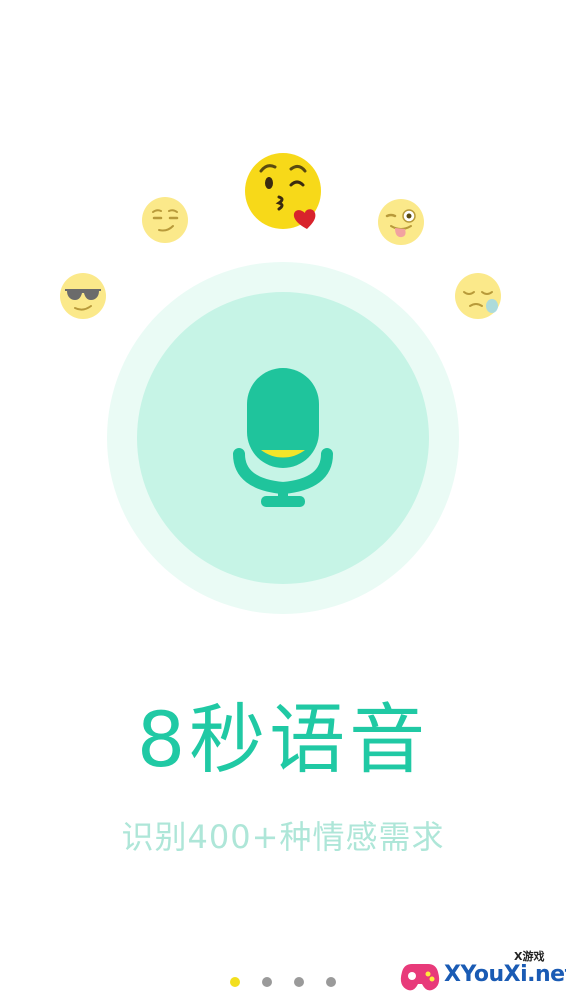  Describe the element at coordinates (420, 977) in the screenshot. I see `gamepad-logo-icon` at that location.